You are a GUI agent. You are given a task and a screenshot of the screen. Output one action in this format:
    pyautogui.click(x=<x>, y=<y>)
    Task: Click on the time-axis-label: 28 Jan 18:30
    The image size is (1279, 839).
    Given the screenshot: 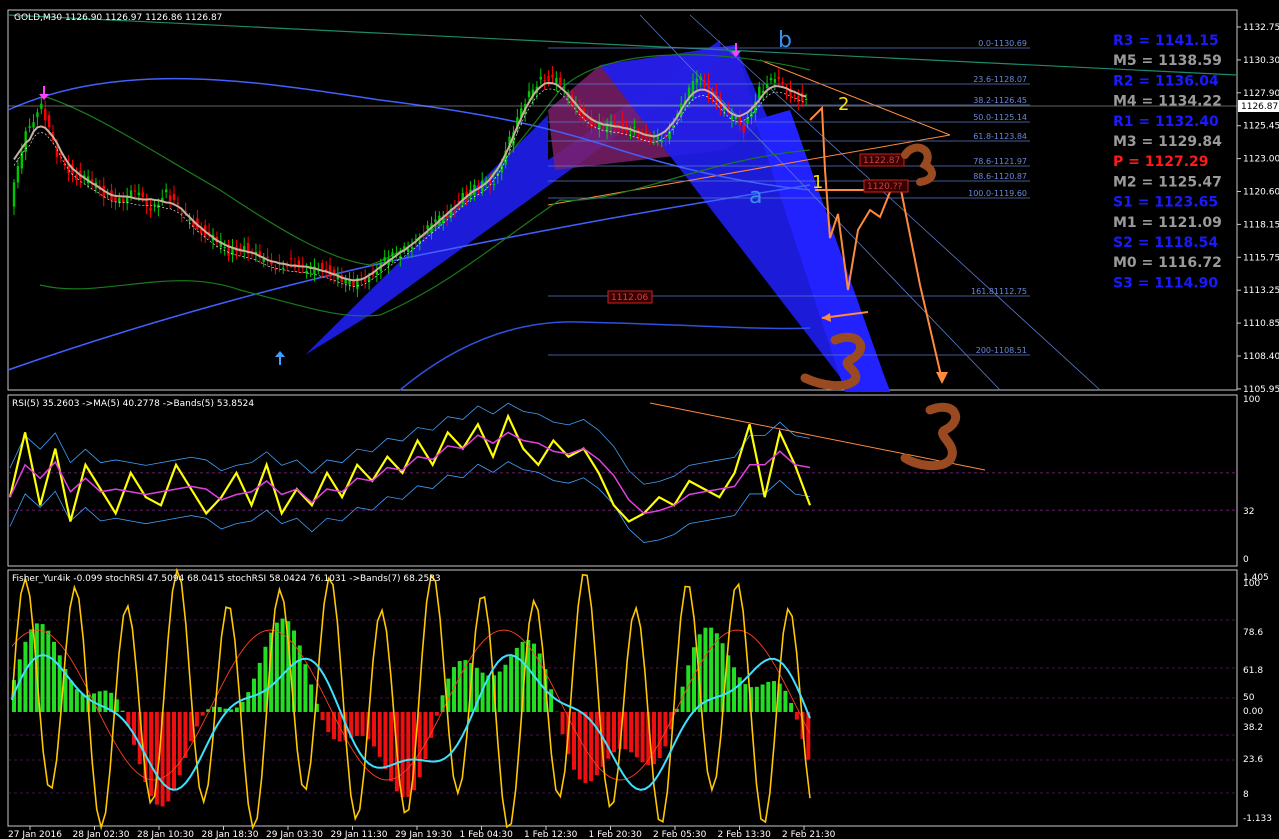 What is the action you would take?
    pyautogui.click(x=230, y=834)
    